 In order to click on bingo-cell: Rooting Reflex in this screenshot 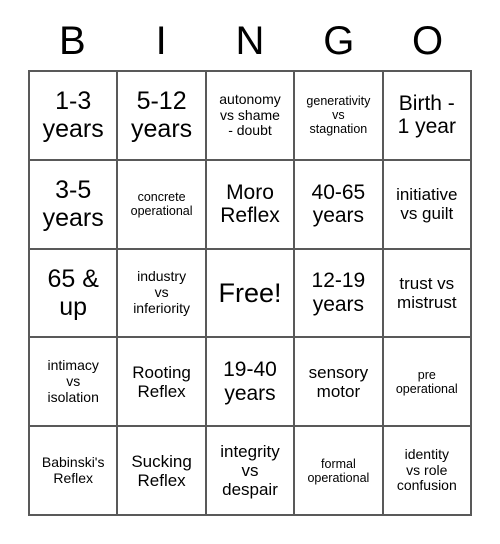, I will do `click(162, 383)`.